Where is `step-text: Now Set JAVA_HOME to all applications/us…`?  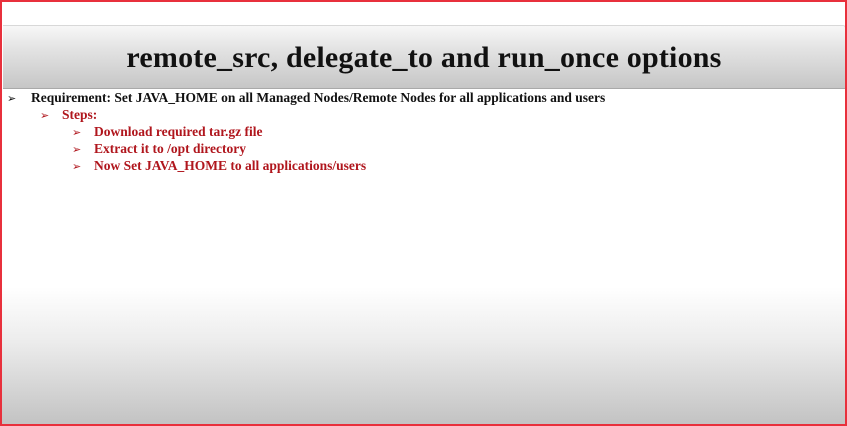
step-text: Now Set JAVA_HOME to all applications/us… is located at coordinates (230, 165).